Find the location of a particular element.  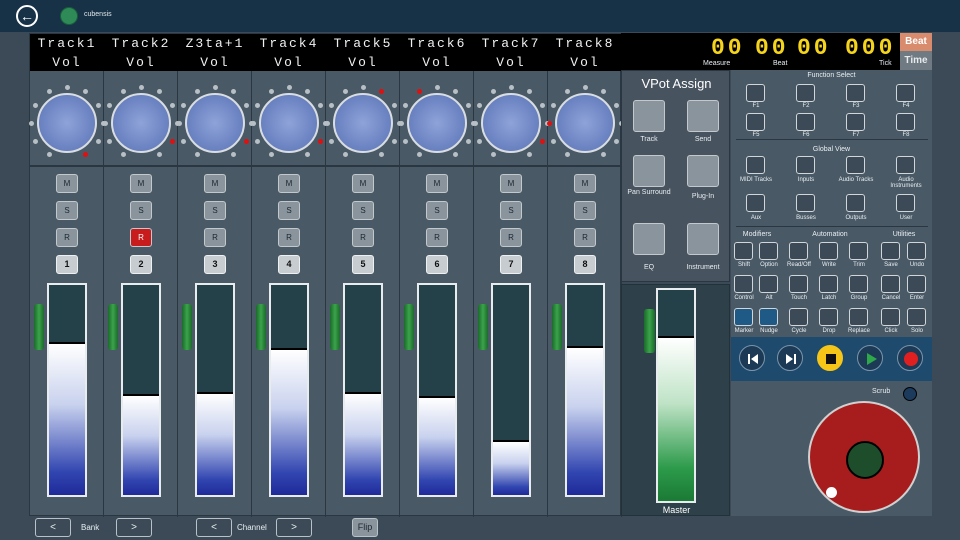

back-arrow-icon: ← is located at coordinates (27, 16).